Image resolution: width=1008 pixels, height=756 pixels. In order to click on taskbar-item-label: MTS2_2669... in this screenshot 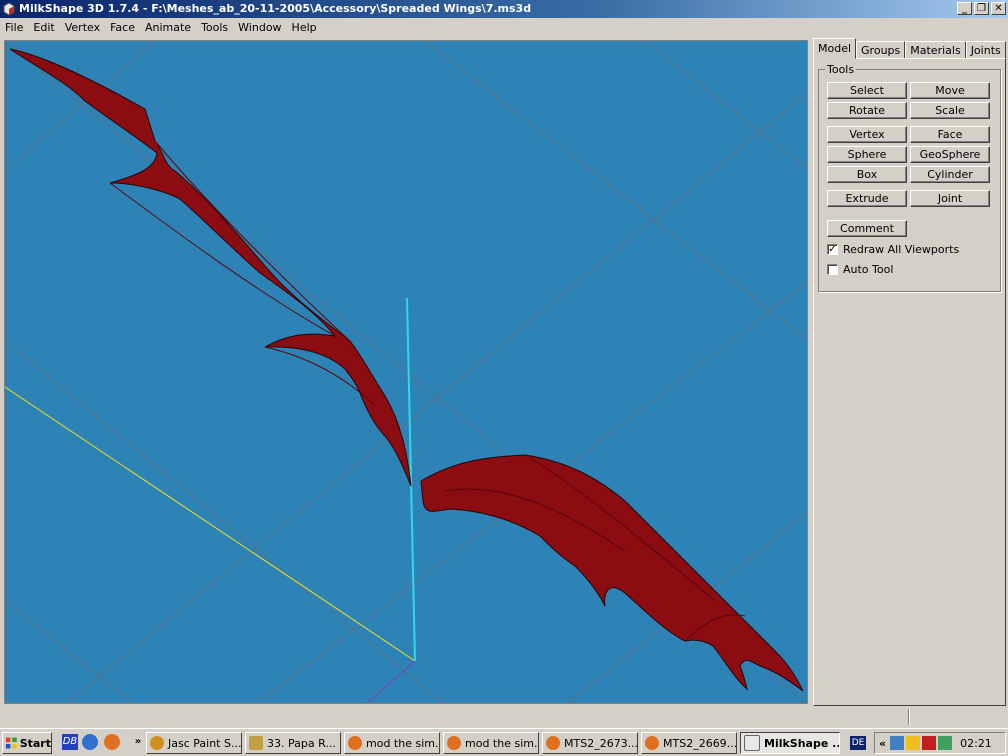, I will do `click(700, 743)`.